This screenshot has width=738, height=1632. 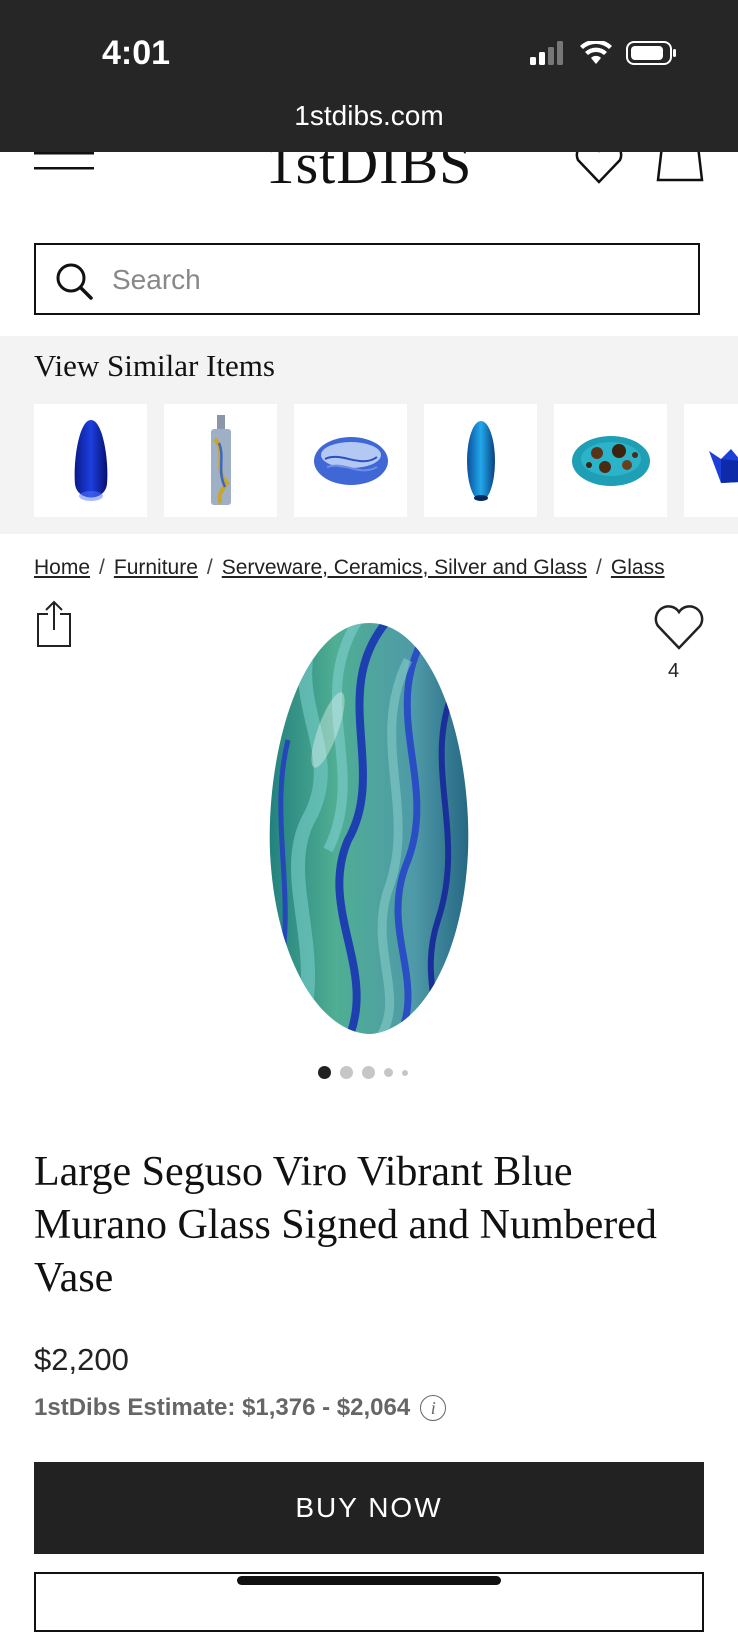 I want to click on heart-icon, so click(x=599, y=170).